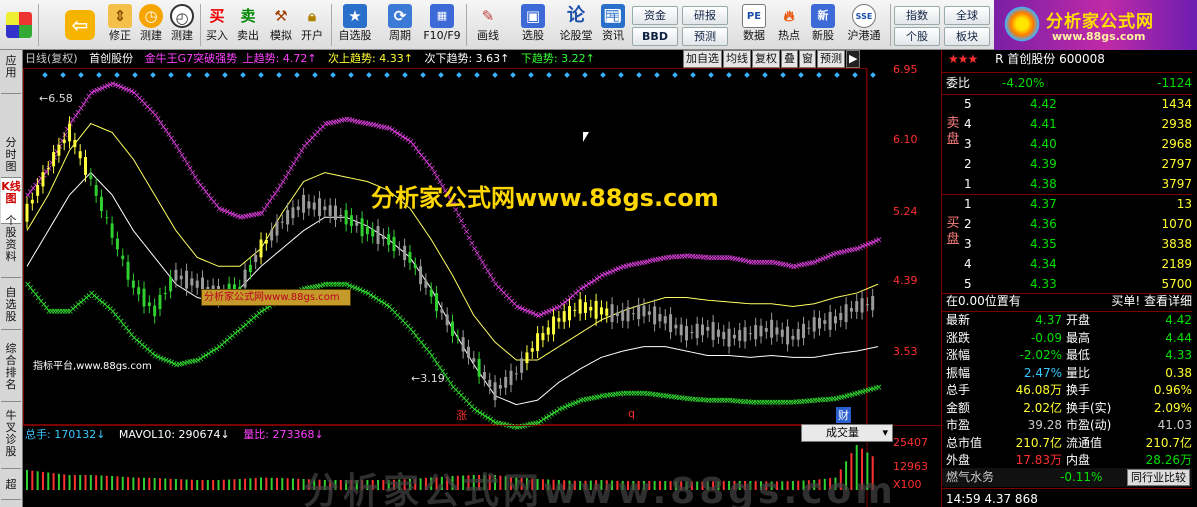  What do you see at coordinates (11, 371) in the screenshot?
I see `tab-ranking: 综合排名` at bounding box center [11, 371].